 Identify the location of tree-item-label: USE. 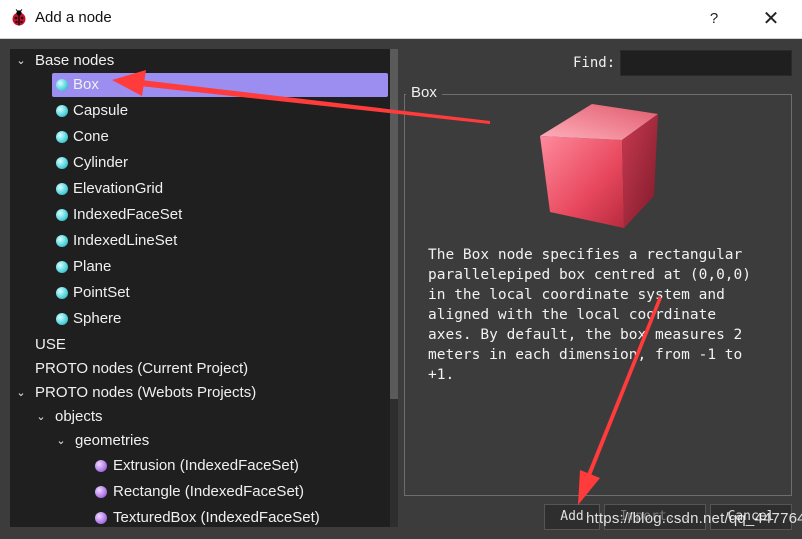
(50, 344).